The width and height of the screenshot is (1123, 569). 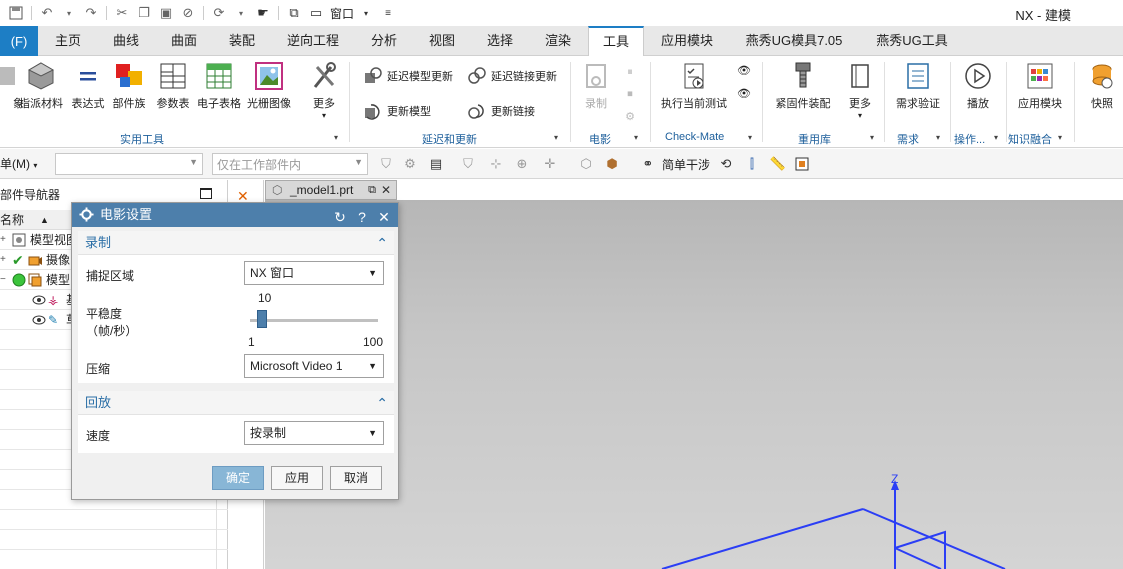 I want to click on expand-toggle: −, so click(x=3, y=280).